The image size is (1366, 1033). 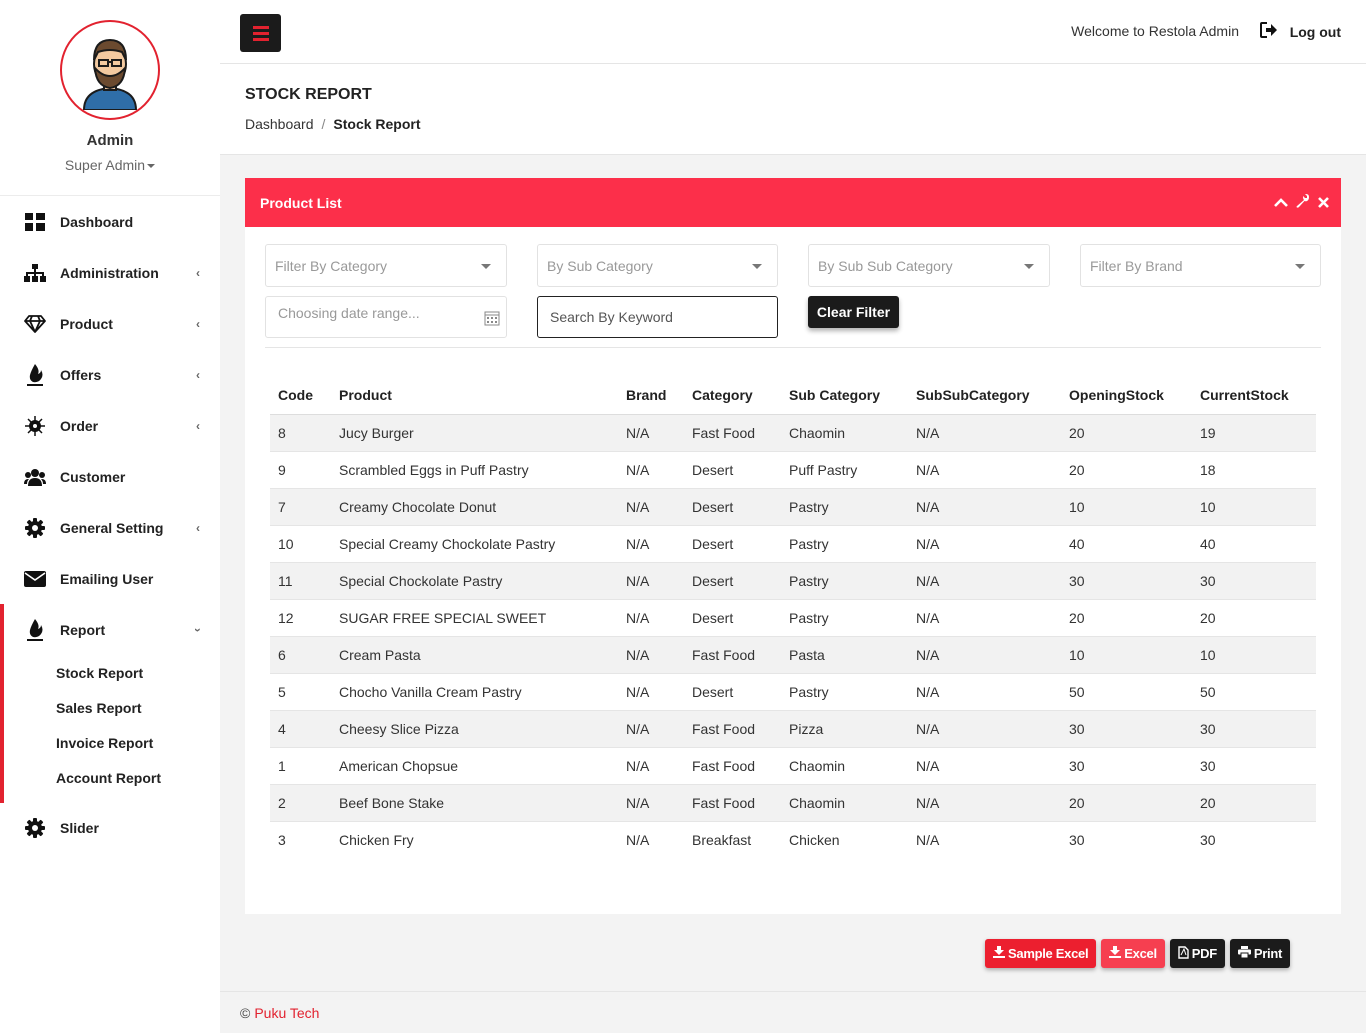 What do you see at coordinates (105, 165) in the screenshot?
I see `profile-role-label: Super Admin` at bounding box center [105, 165].